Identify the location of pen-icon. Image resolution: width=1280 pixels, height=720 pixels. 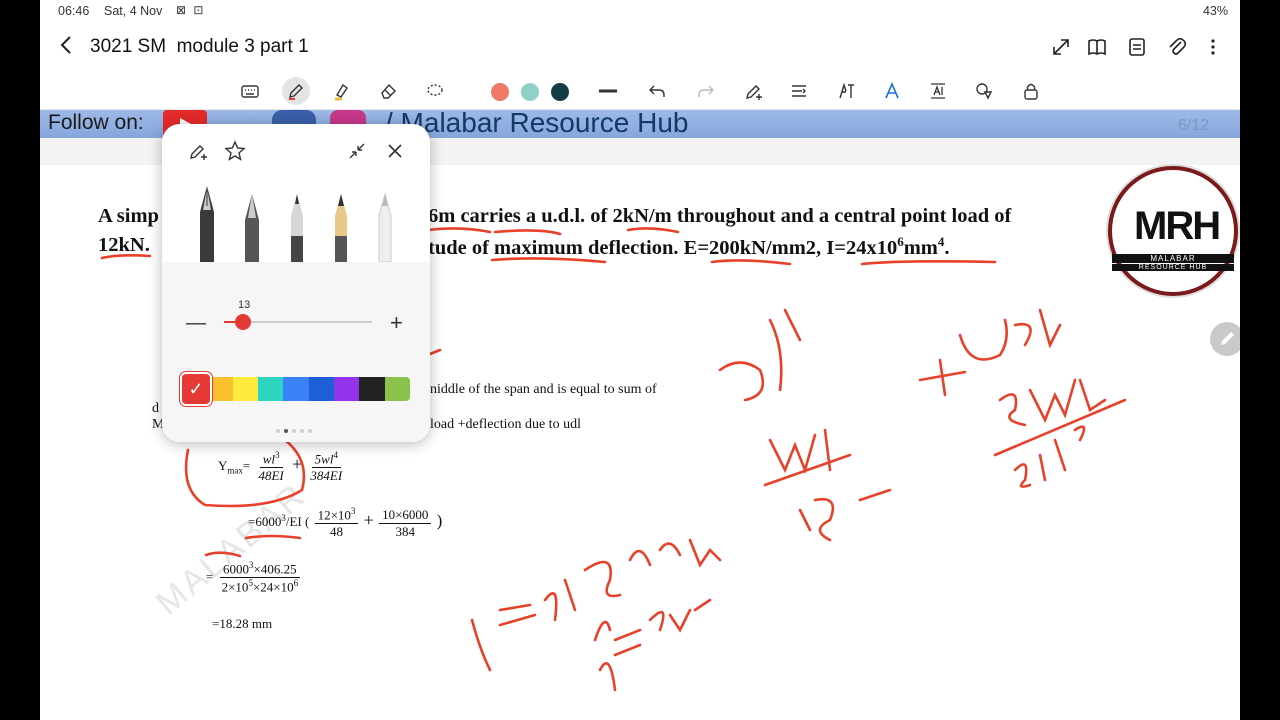
(296, 92).